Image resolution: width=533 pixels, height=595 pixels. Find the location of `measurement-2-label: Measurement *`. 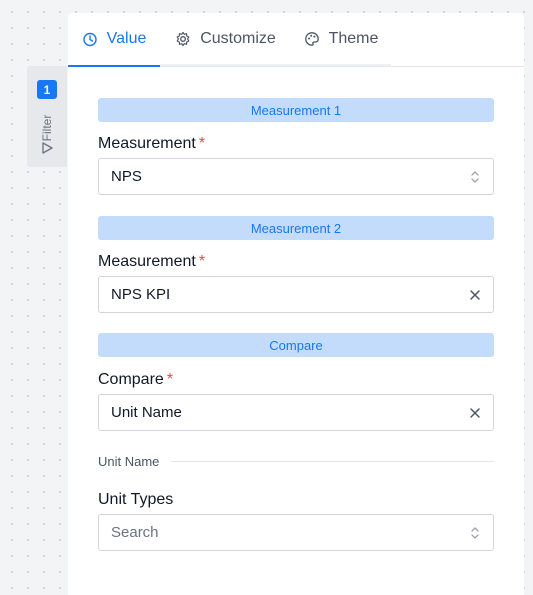

measurement-2-label: Measurement * is located at coordinates (151, 262).